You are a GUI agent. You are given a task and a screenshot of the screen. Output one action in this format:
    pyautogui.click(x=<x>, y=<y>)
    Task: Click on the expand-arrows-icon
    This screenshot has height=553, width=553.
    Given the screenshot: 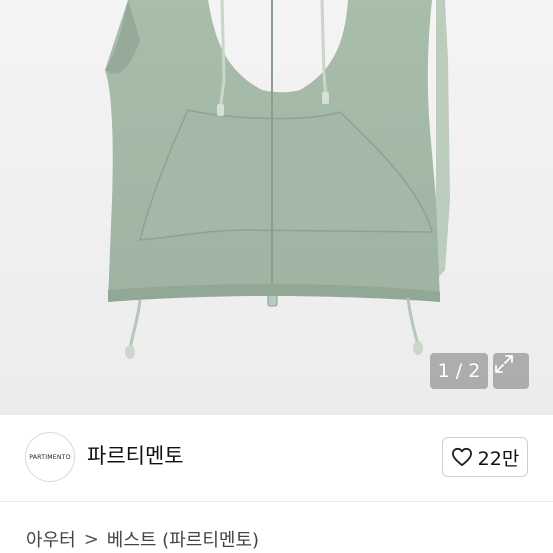 What is the action you would take?
    pyautogui.click(x=504, y=364)
    